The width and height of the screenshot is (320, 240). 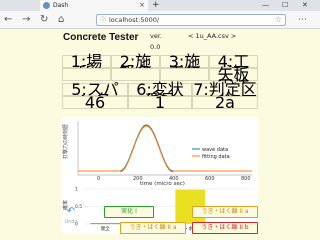 I want to click on wave-chart-ylabel: 打撃力の時刻歴, so click(x=65, y=141).